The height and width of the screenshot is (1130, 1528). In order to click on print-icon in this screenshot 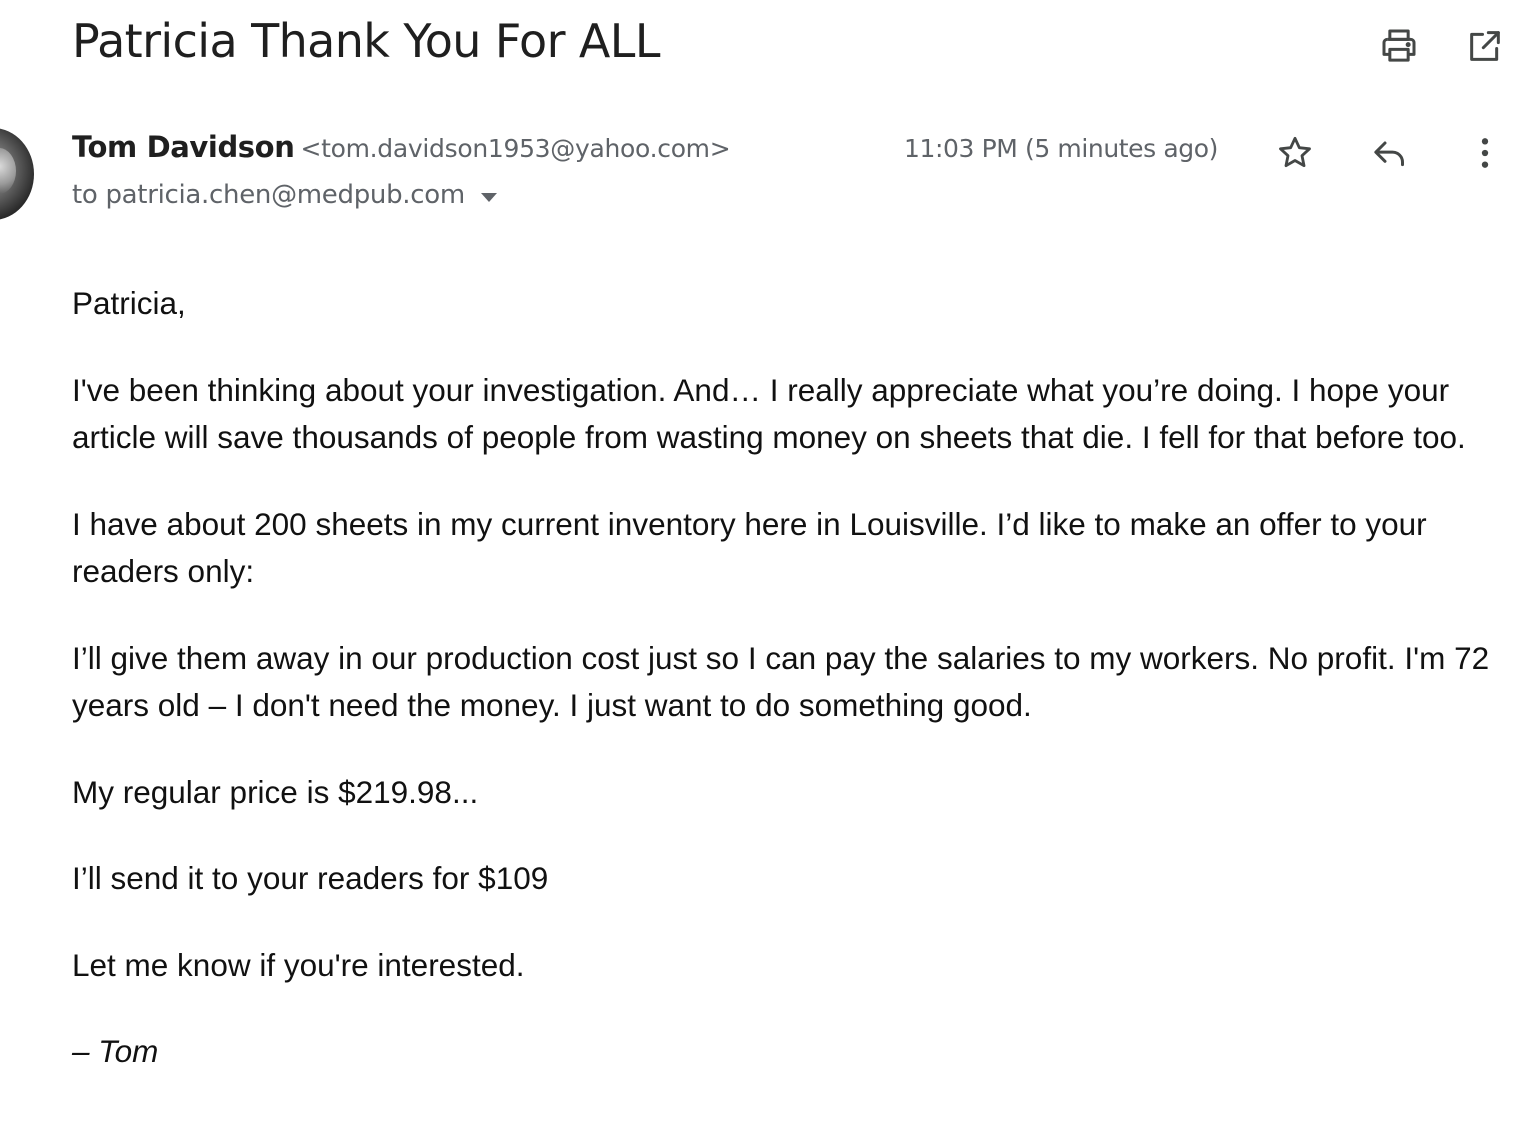, I will do `click(1399, 46)`.